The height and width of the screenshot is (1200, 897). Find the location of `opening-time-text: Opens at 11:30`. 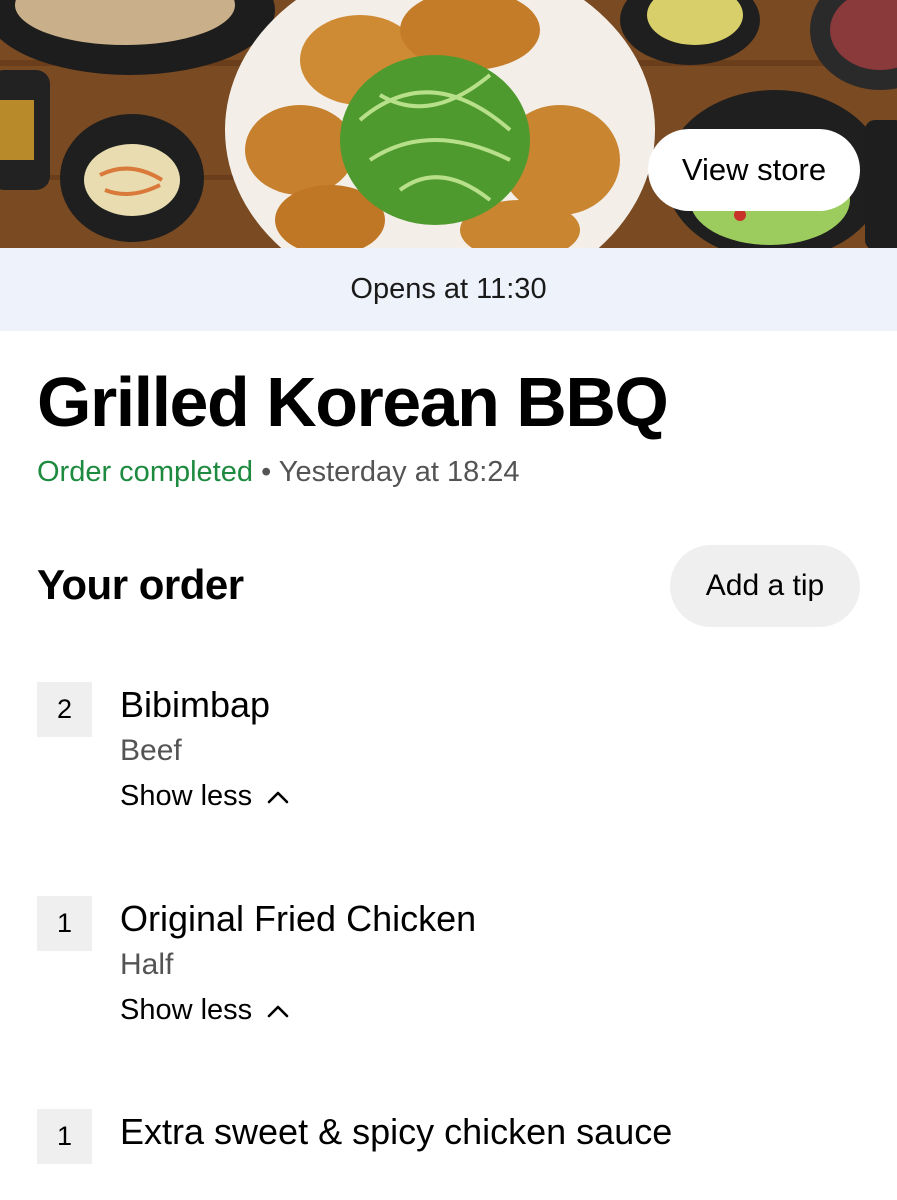

opening-time-text: Opens at 11:30 is located at coordinates (448, 289).